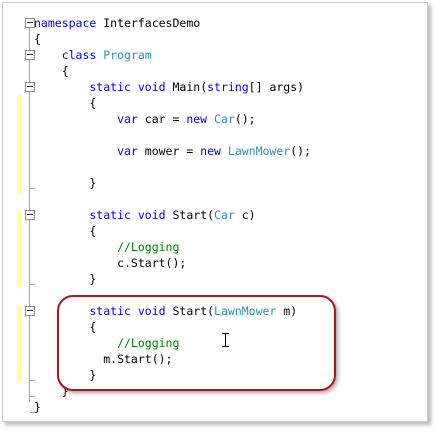 This screenshot has height=432, width=436. Describe the element at coordinates (225, 340) in the screenshot. I see `text-ibeam-cursor-icon` at that location.